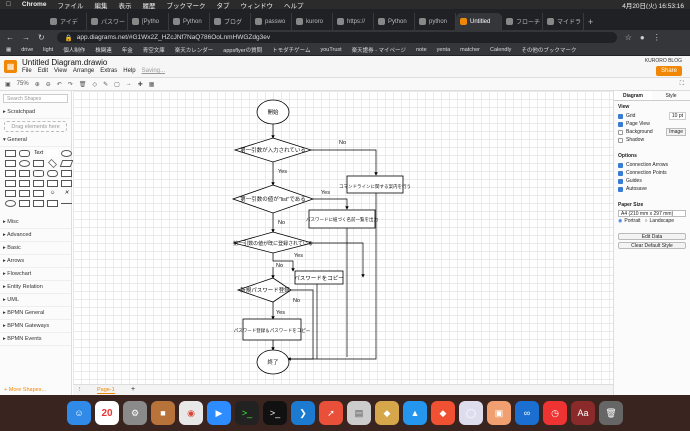 The height and width of the screenshot is (431, 690). I want to click on insert-icon: ✚, so click(140, 84).